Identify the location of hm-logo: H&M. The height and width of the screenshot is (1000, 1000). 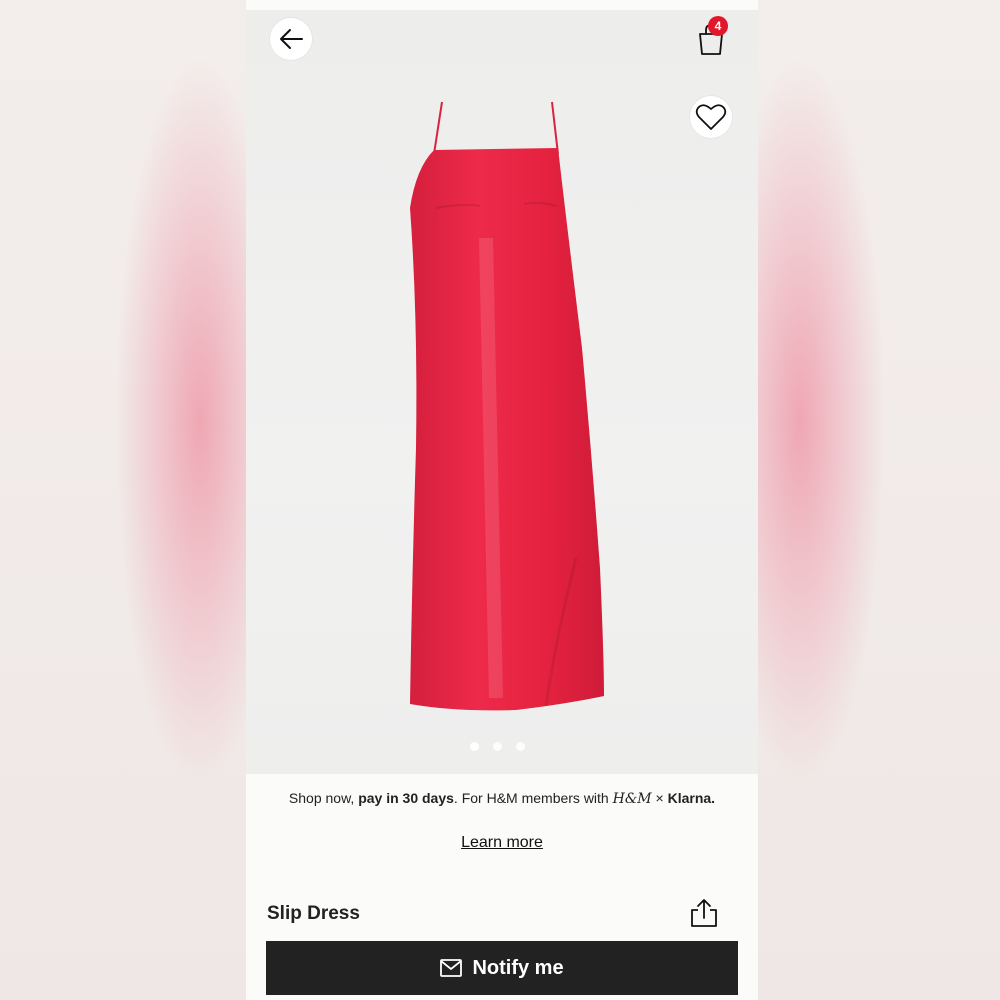
(632, 799).